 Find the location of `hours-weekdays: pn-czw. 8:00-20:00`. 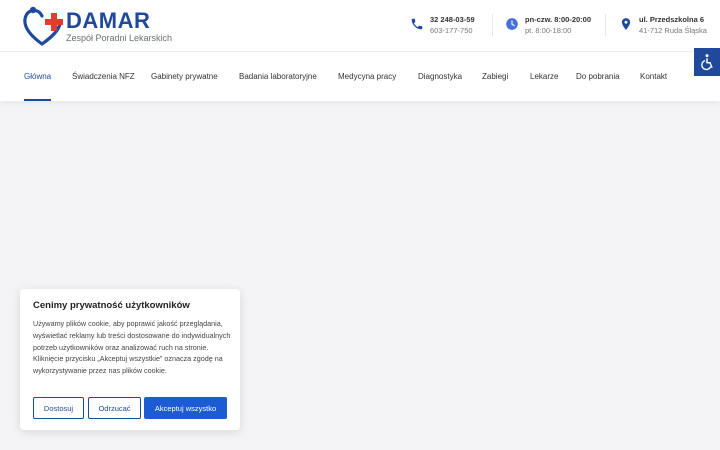

hours-weekdays: pn-czw. 8:00-20:00 is located at coordinates (558, 19).